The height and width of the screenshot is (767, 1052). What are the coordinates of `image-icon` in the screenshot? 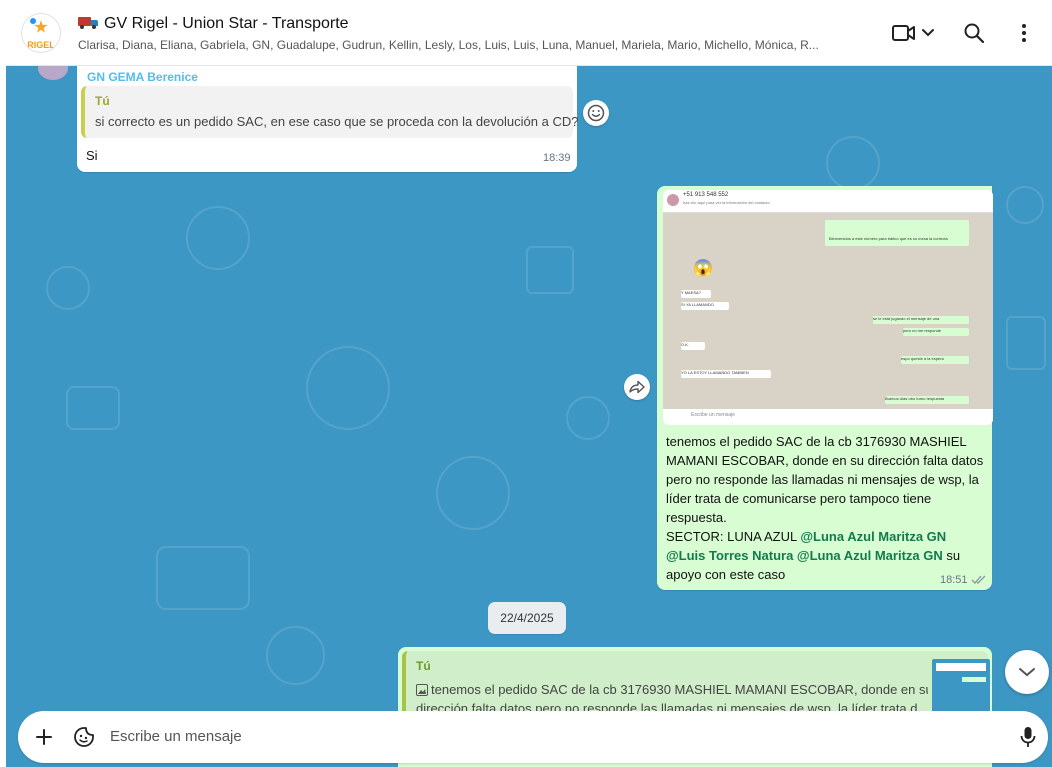 It's located at (422, 690).